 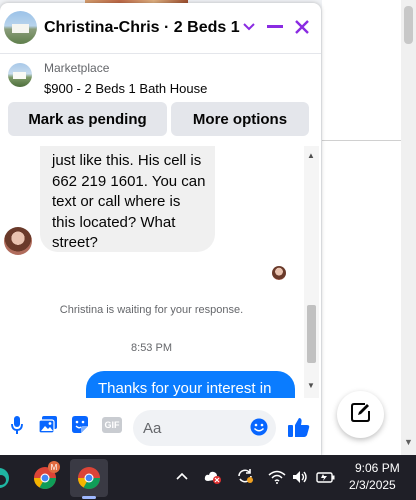 What do you see at coordinates (377, 468) in the screenshot?
I see `clock-time: 9:06 PM` at bounding box center [377, 468].